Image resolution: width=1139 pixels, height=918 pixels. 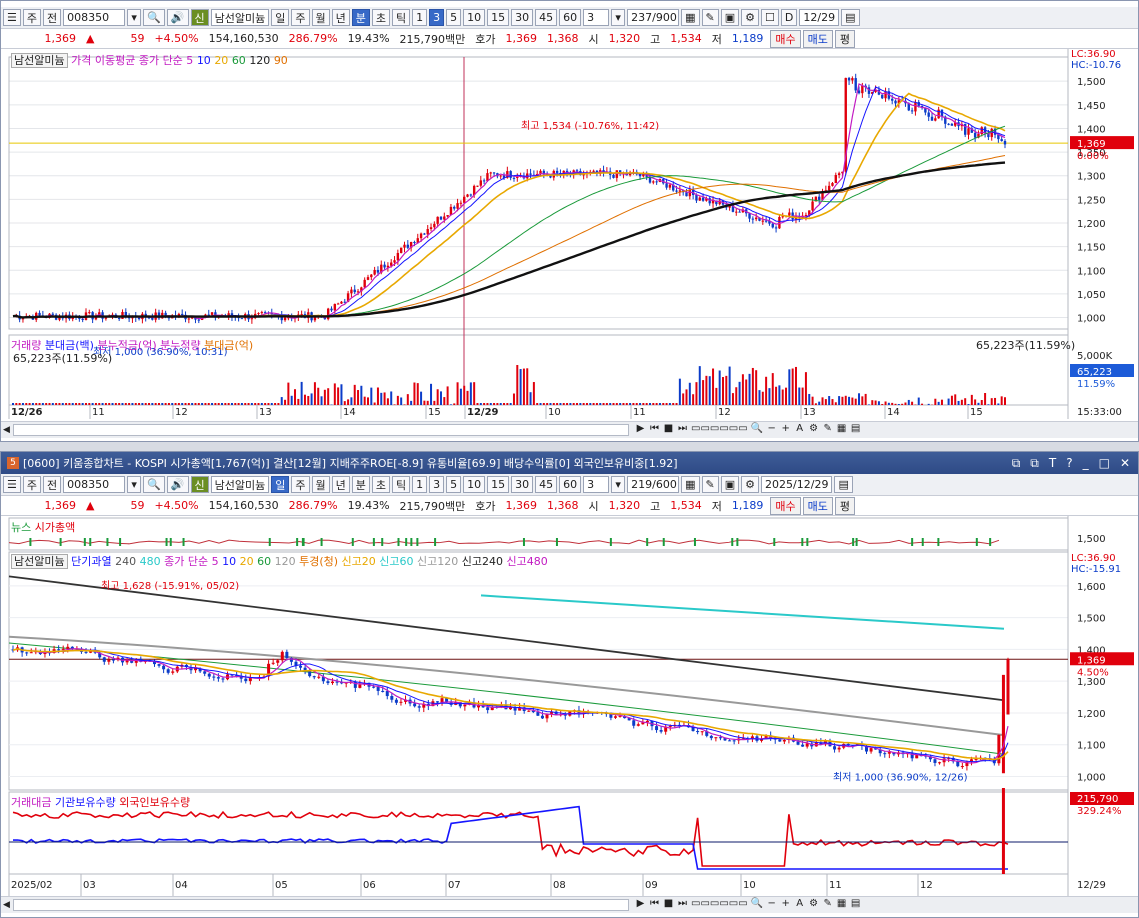 I want to click on text-size-icon: T, so click(x=1052, y=463).